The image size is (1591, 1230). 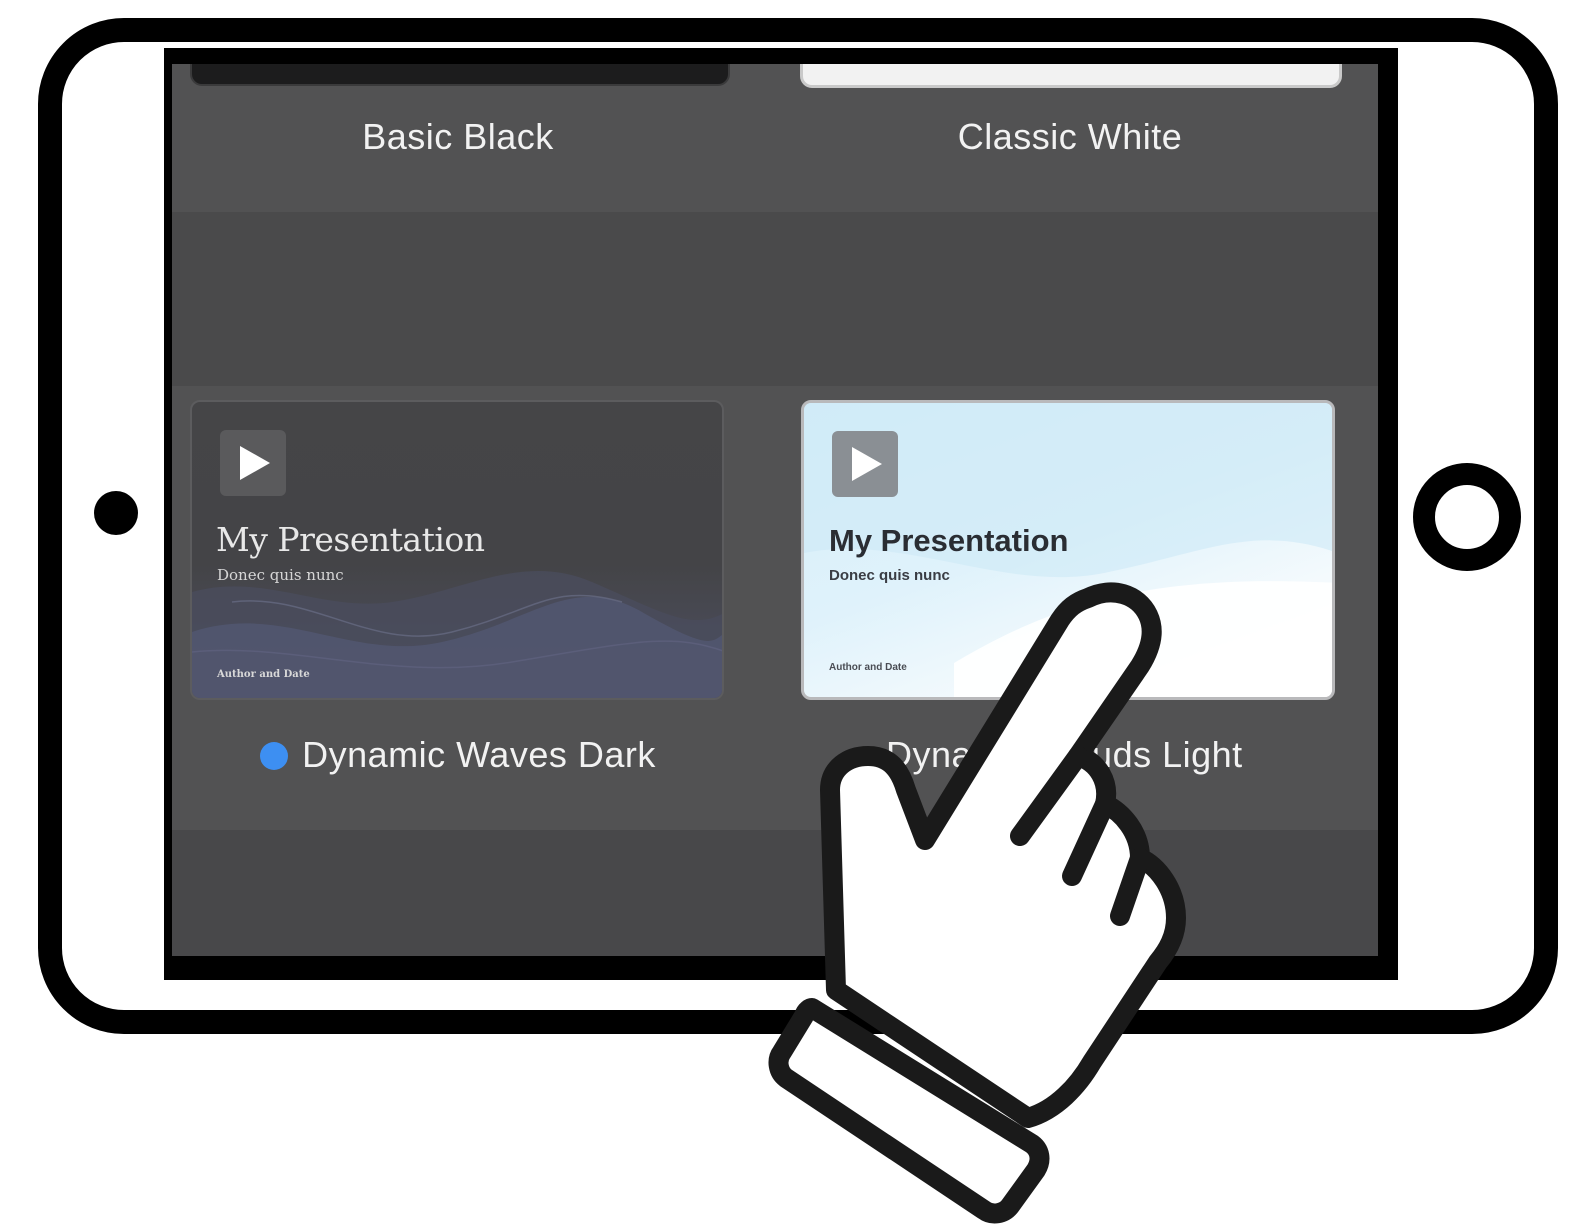 I want to click on pointing-hand-icon, so click(x=977, y=903).